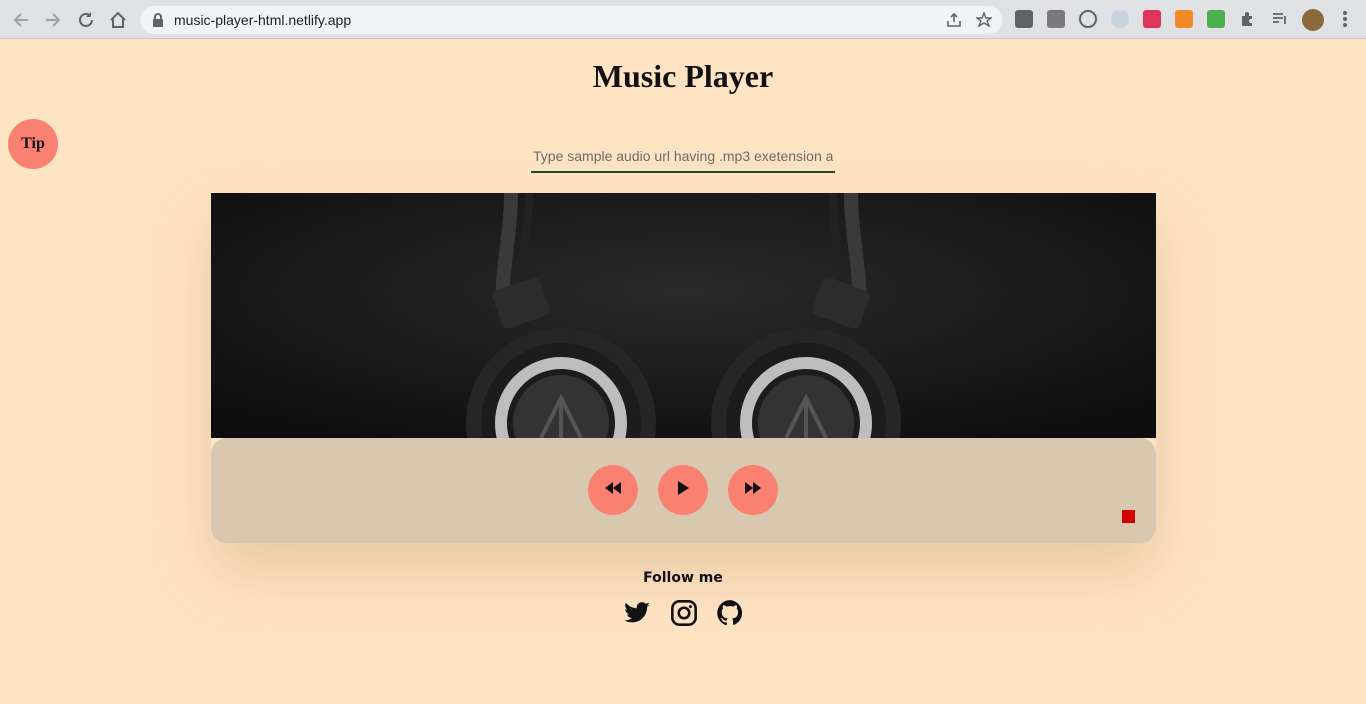 Image resolution: width=1366 pixels, height=704 pixels. I want to click on extension-icon, so click(1024, 19).